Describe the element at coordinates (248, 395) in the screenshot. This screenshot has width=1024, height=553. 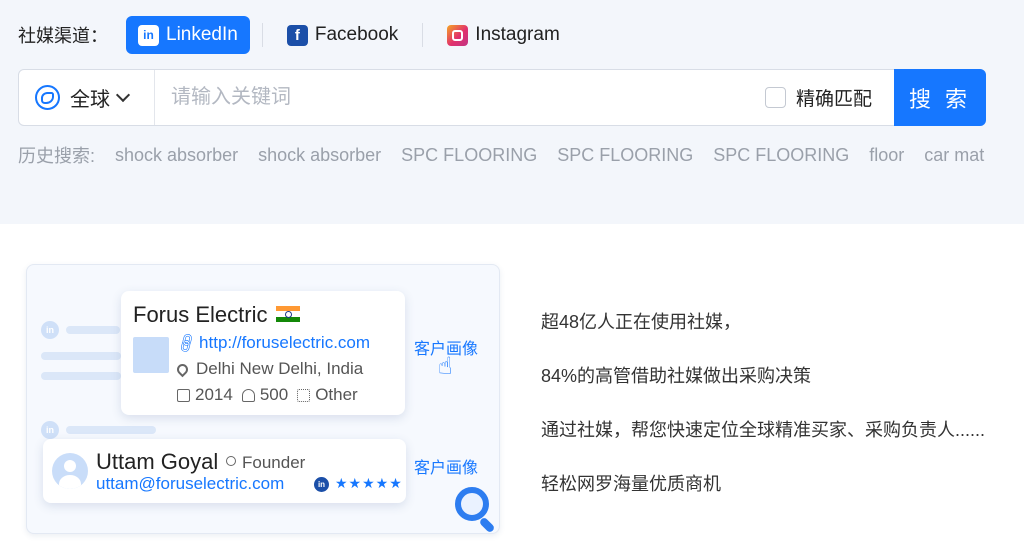
I see `people-icon` at that location.